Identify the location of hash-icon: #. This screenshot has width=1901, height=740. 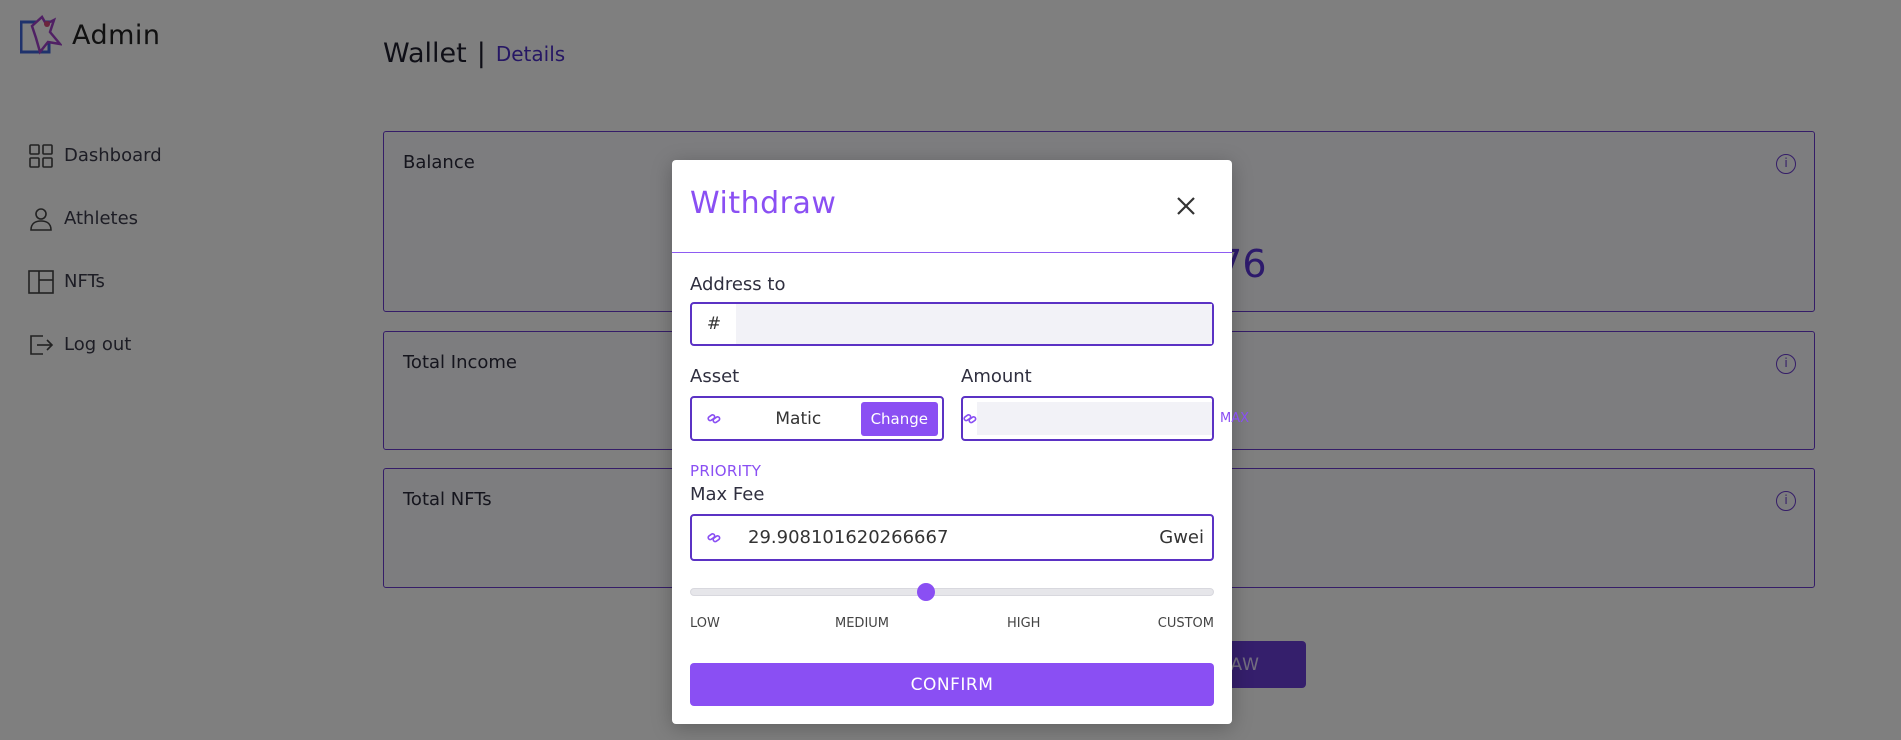
(714, 324).